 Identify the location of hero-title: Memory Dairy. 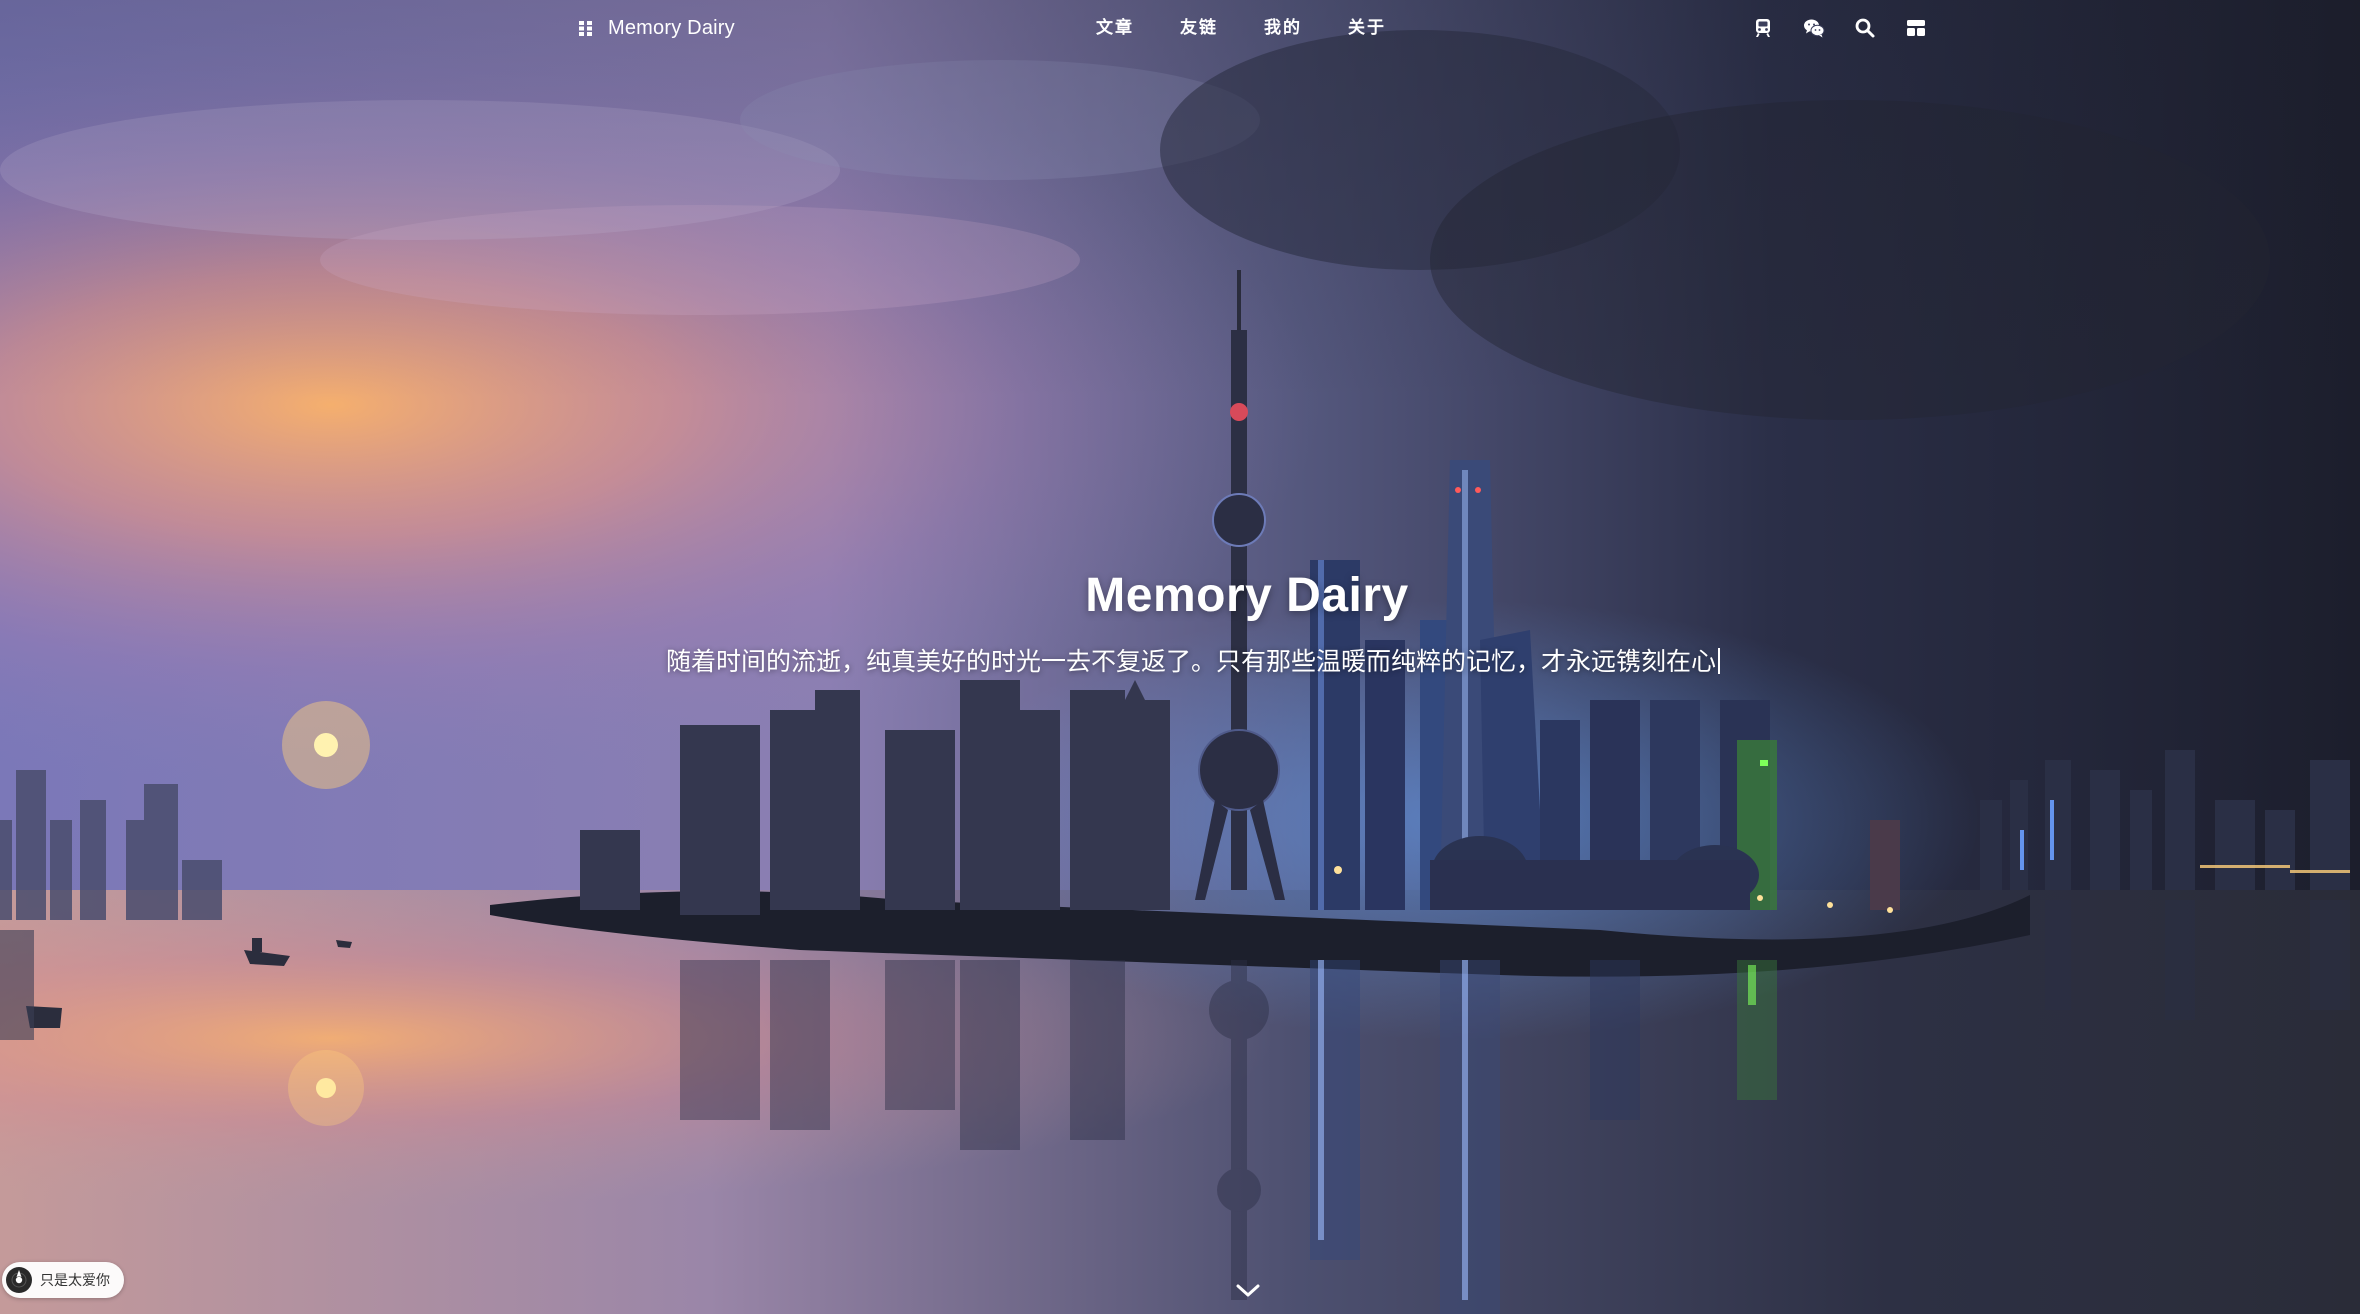
(1247, 595).